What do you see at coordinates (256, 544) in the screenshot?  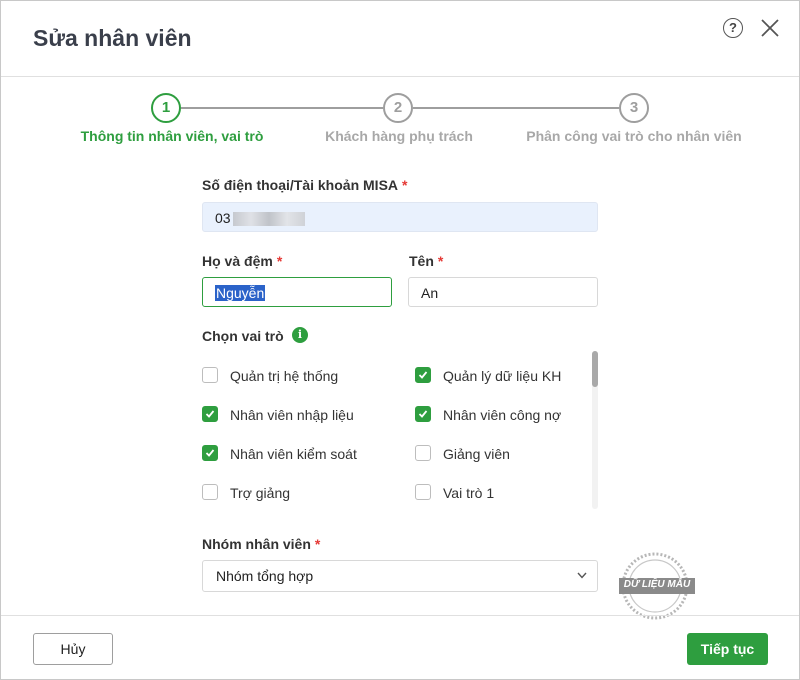 I see `group-label-text: Nhóm nhân viên` at bounding box center [256, 544].